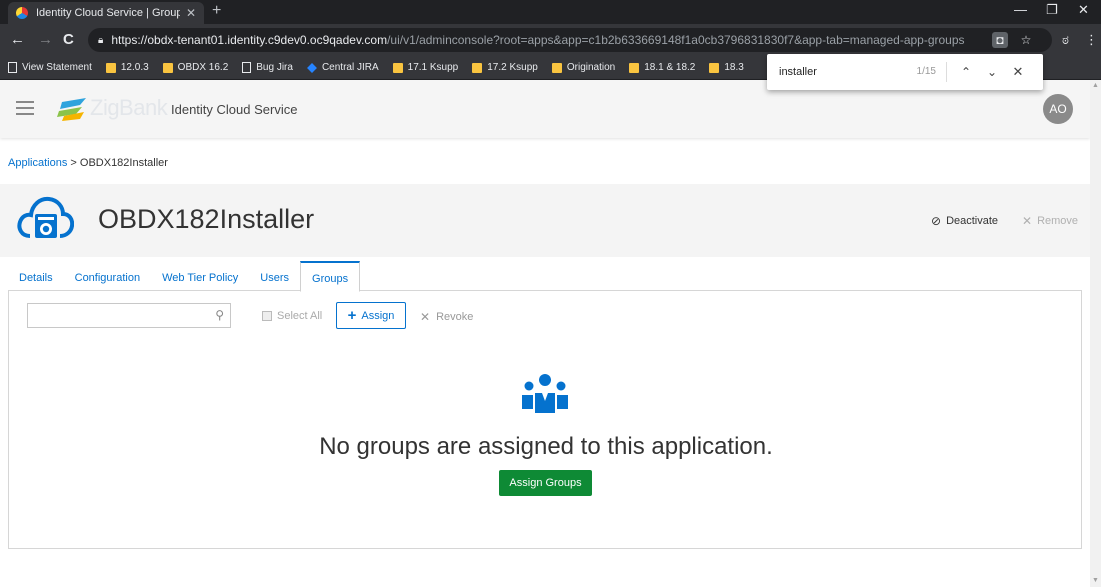 This screenshot has height=587, width=1101. I want to click on reload-icon: C, so click(68, 39).